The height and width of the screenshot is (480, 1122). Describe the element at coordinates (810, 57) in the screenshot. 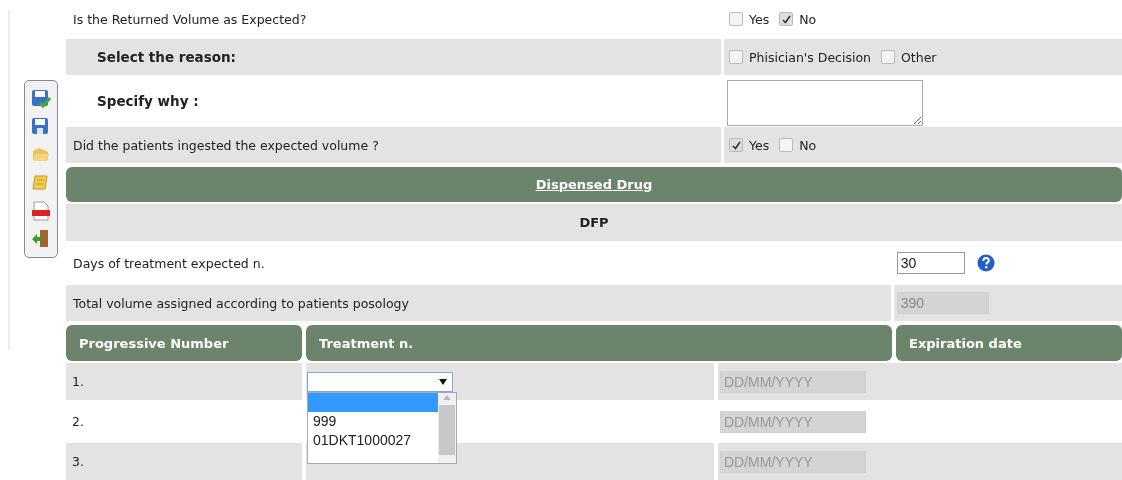

I see `option-label: Phisician's Decision` at that location.